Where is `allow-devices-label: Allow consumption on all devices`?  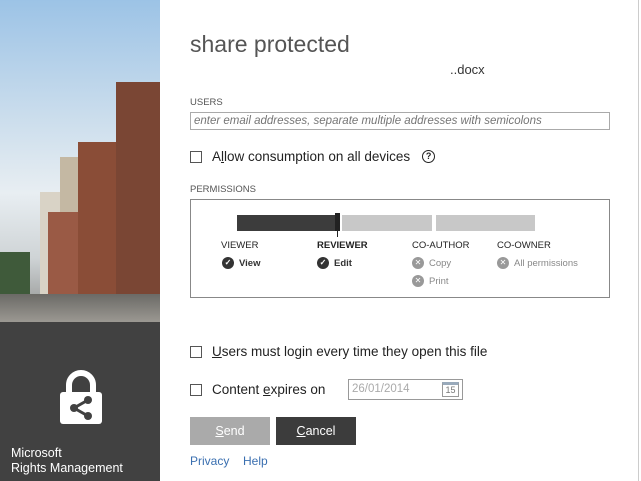
allow-devices-label: Allow consumption on all devices is located at coordinates (311, 156).